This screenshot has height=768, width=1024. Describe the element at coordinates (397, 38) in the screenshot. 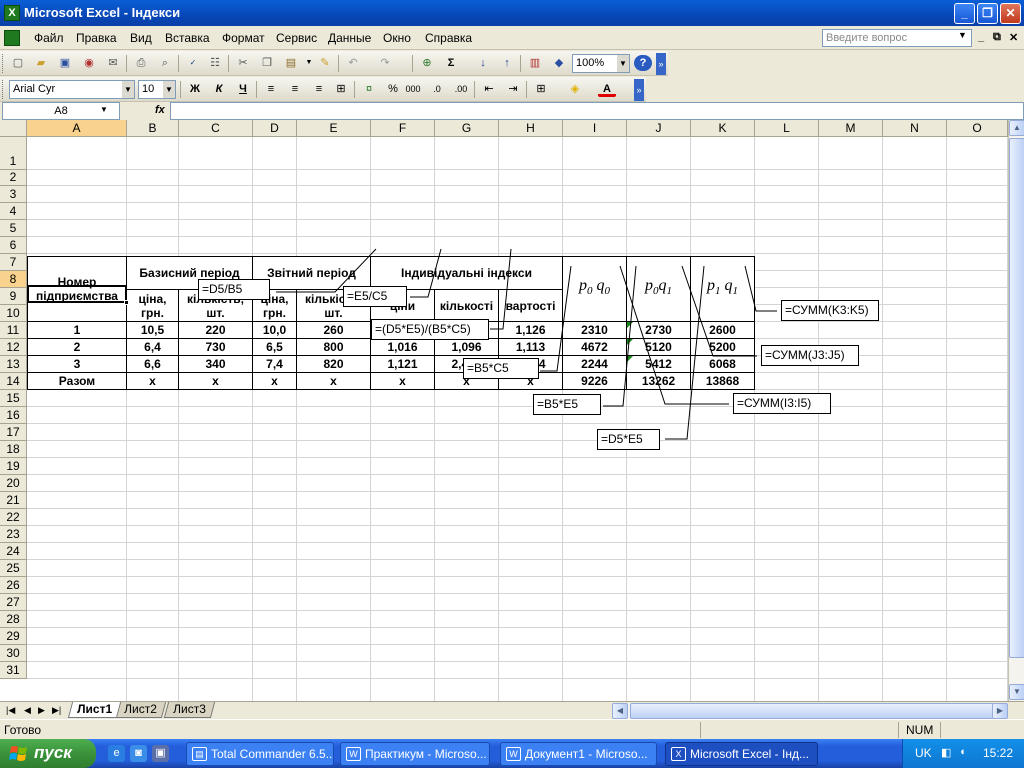

I see `menu-window: Окно` at that location.